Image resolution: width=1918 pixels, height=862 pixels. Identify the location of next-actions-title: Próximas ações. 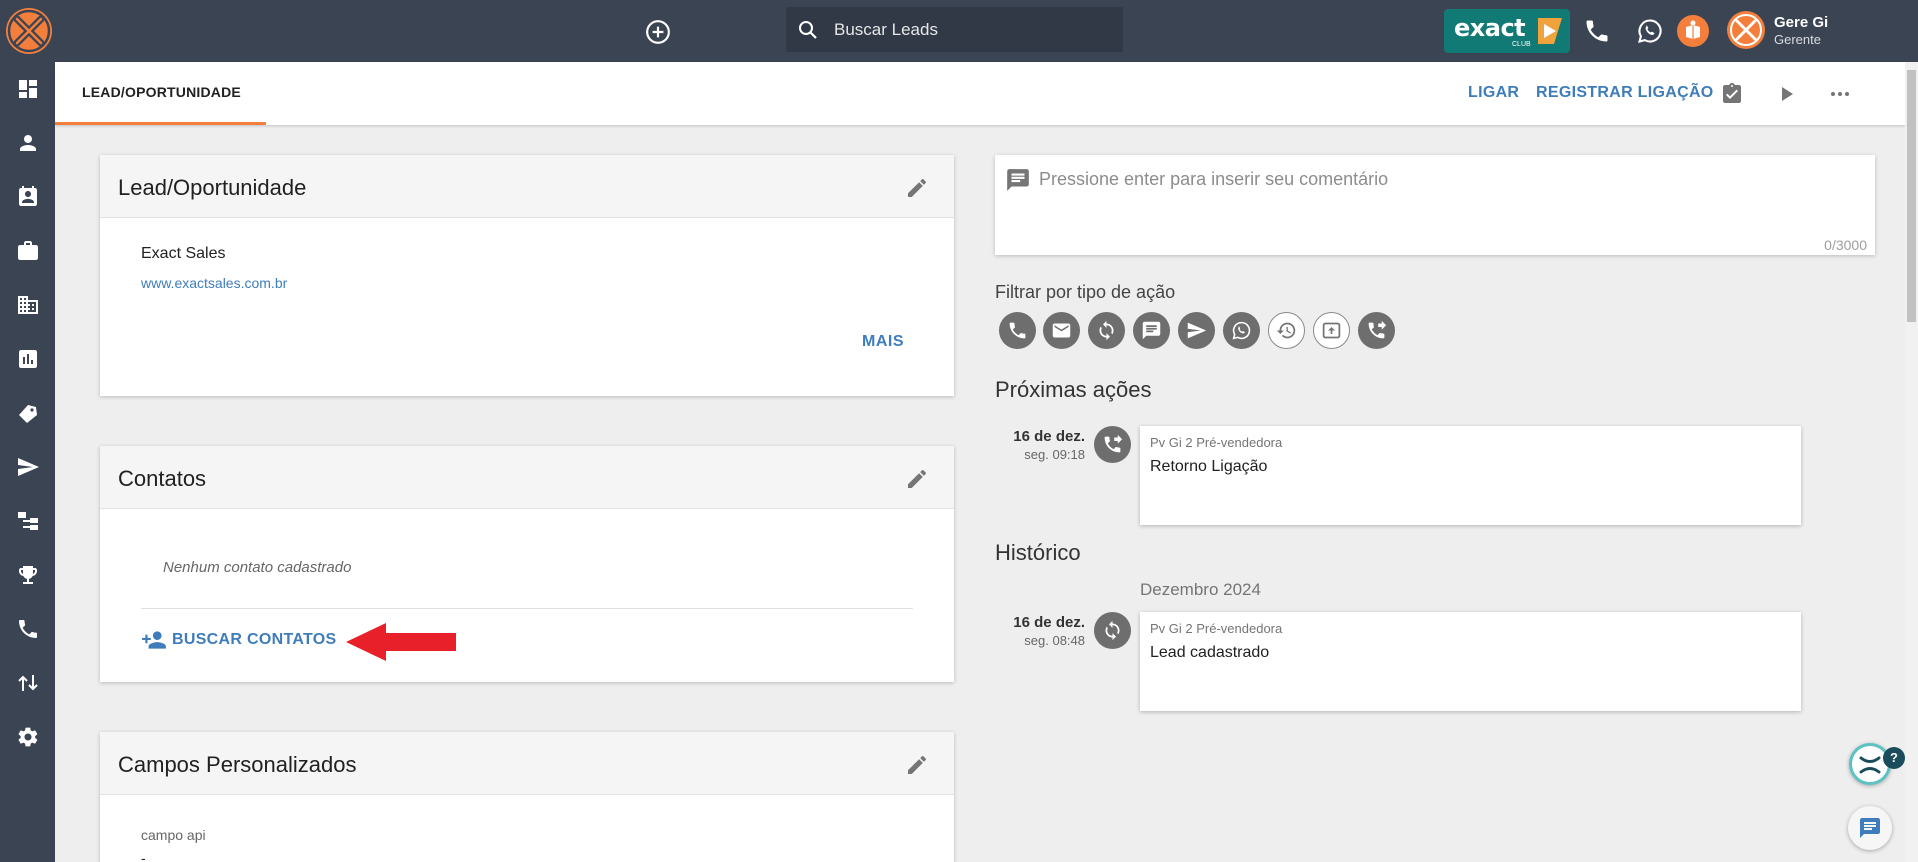
(1073, 389).